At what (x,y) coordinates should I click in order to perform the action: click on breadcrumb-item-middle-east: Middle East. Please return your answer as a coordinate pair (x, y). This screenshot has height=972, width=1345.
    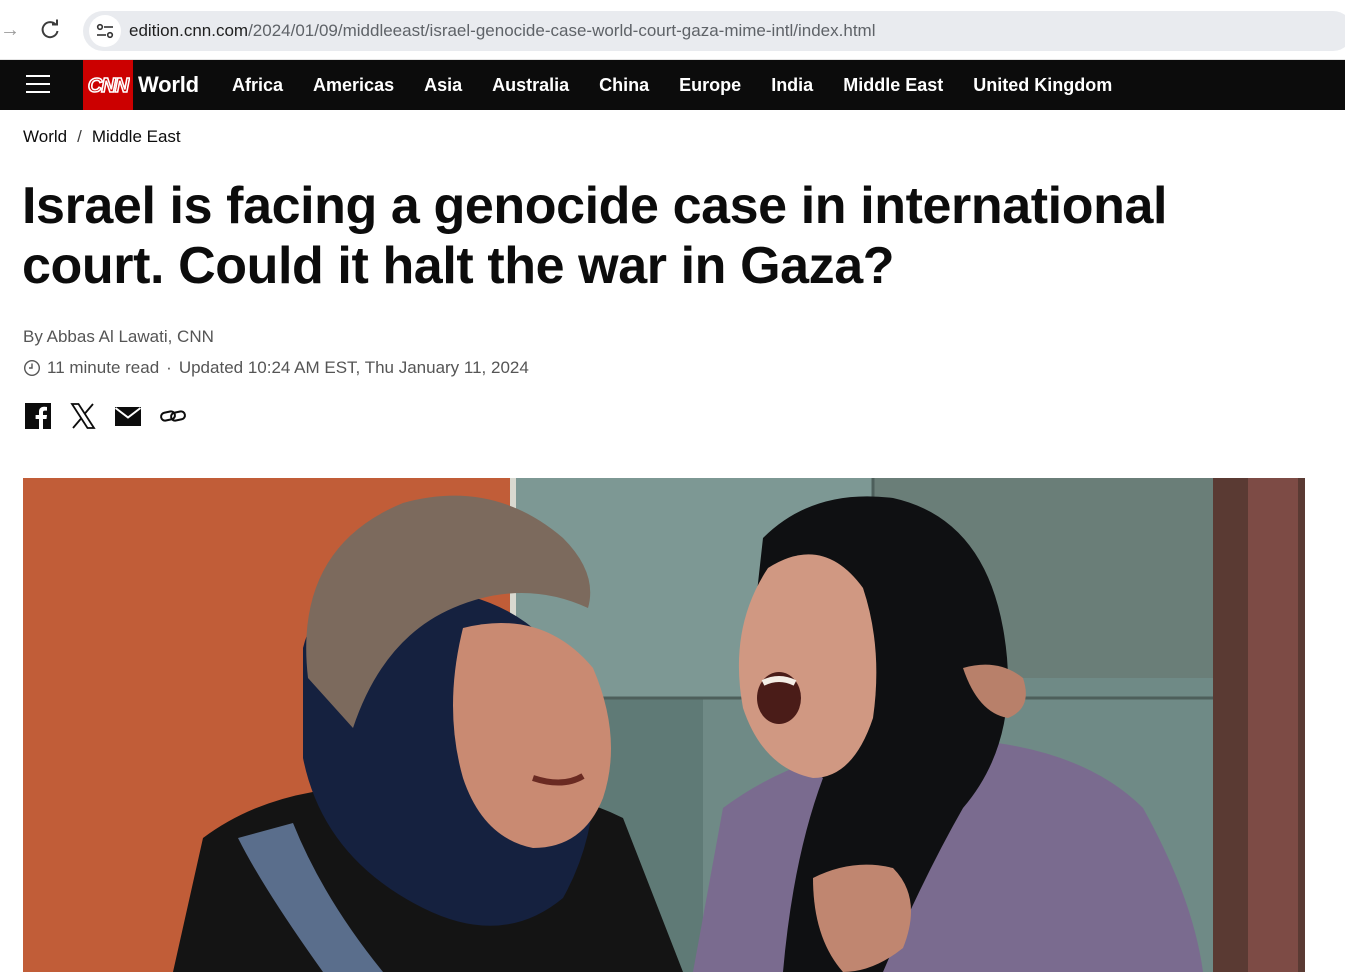
    Looking at the image, I should click on (136, 137).